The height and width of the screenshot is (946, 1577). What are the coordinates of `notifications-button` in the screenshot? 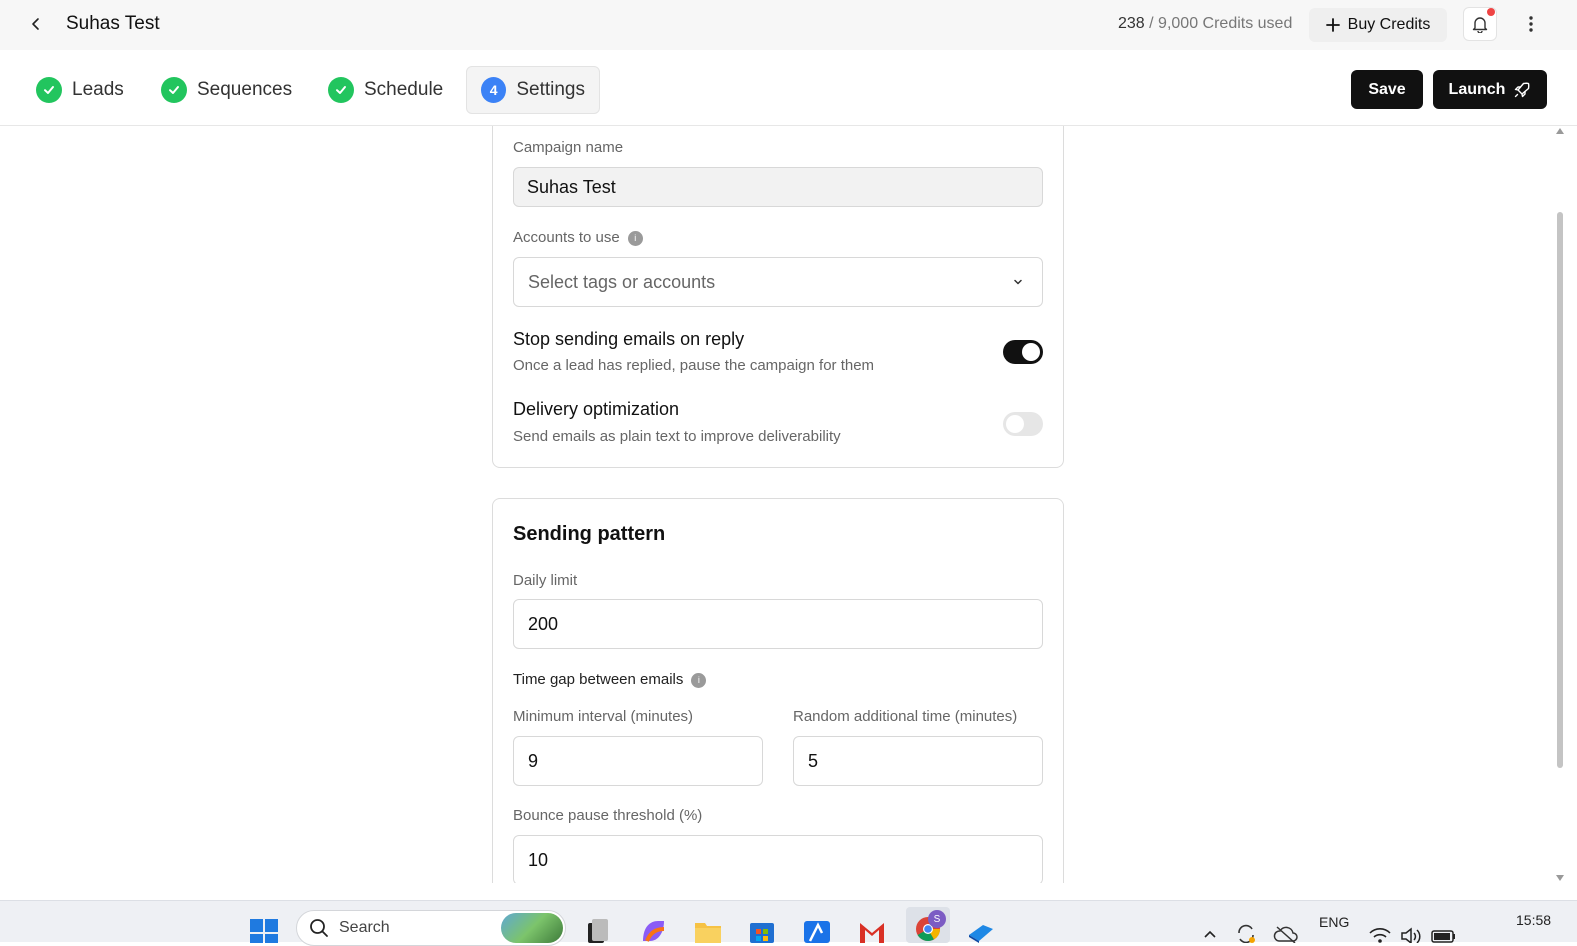 It's located at (1480, 24).